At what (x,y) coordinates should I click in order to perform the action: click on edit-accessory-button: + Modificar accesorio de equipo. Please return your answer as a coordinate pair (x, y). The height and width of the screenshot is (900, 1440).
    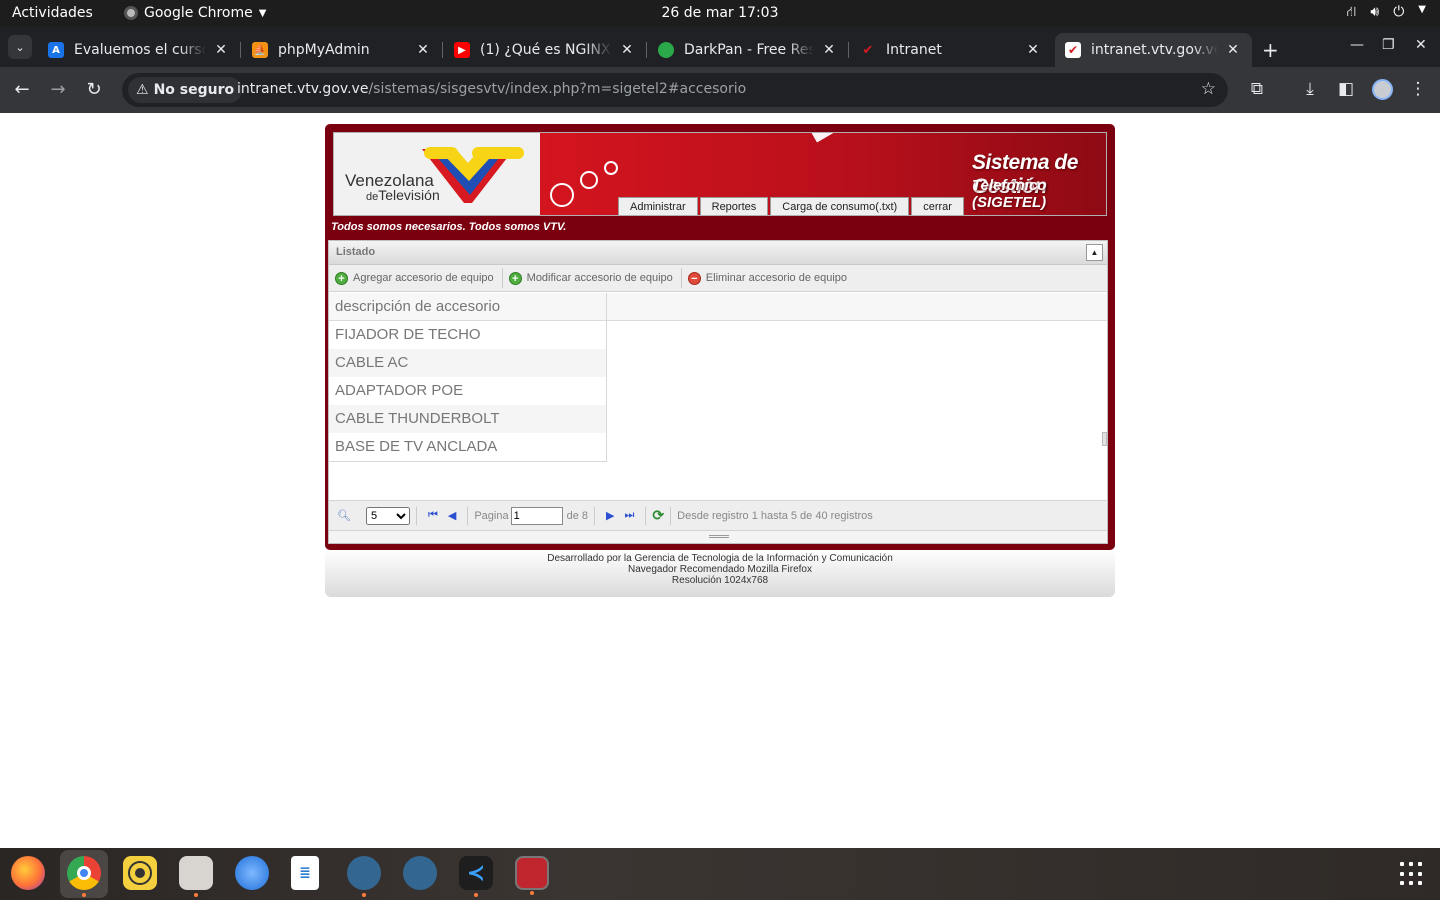
    Looking at the image, I should click on (592, 278).